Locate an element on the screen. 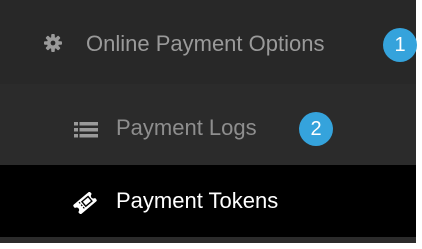 This screenshot has width=422, height=249. menu-item-label: Payment Tokens is located at coordinates (197, 200).